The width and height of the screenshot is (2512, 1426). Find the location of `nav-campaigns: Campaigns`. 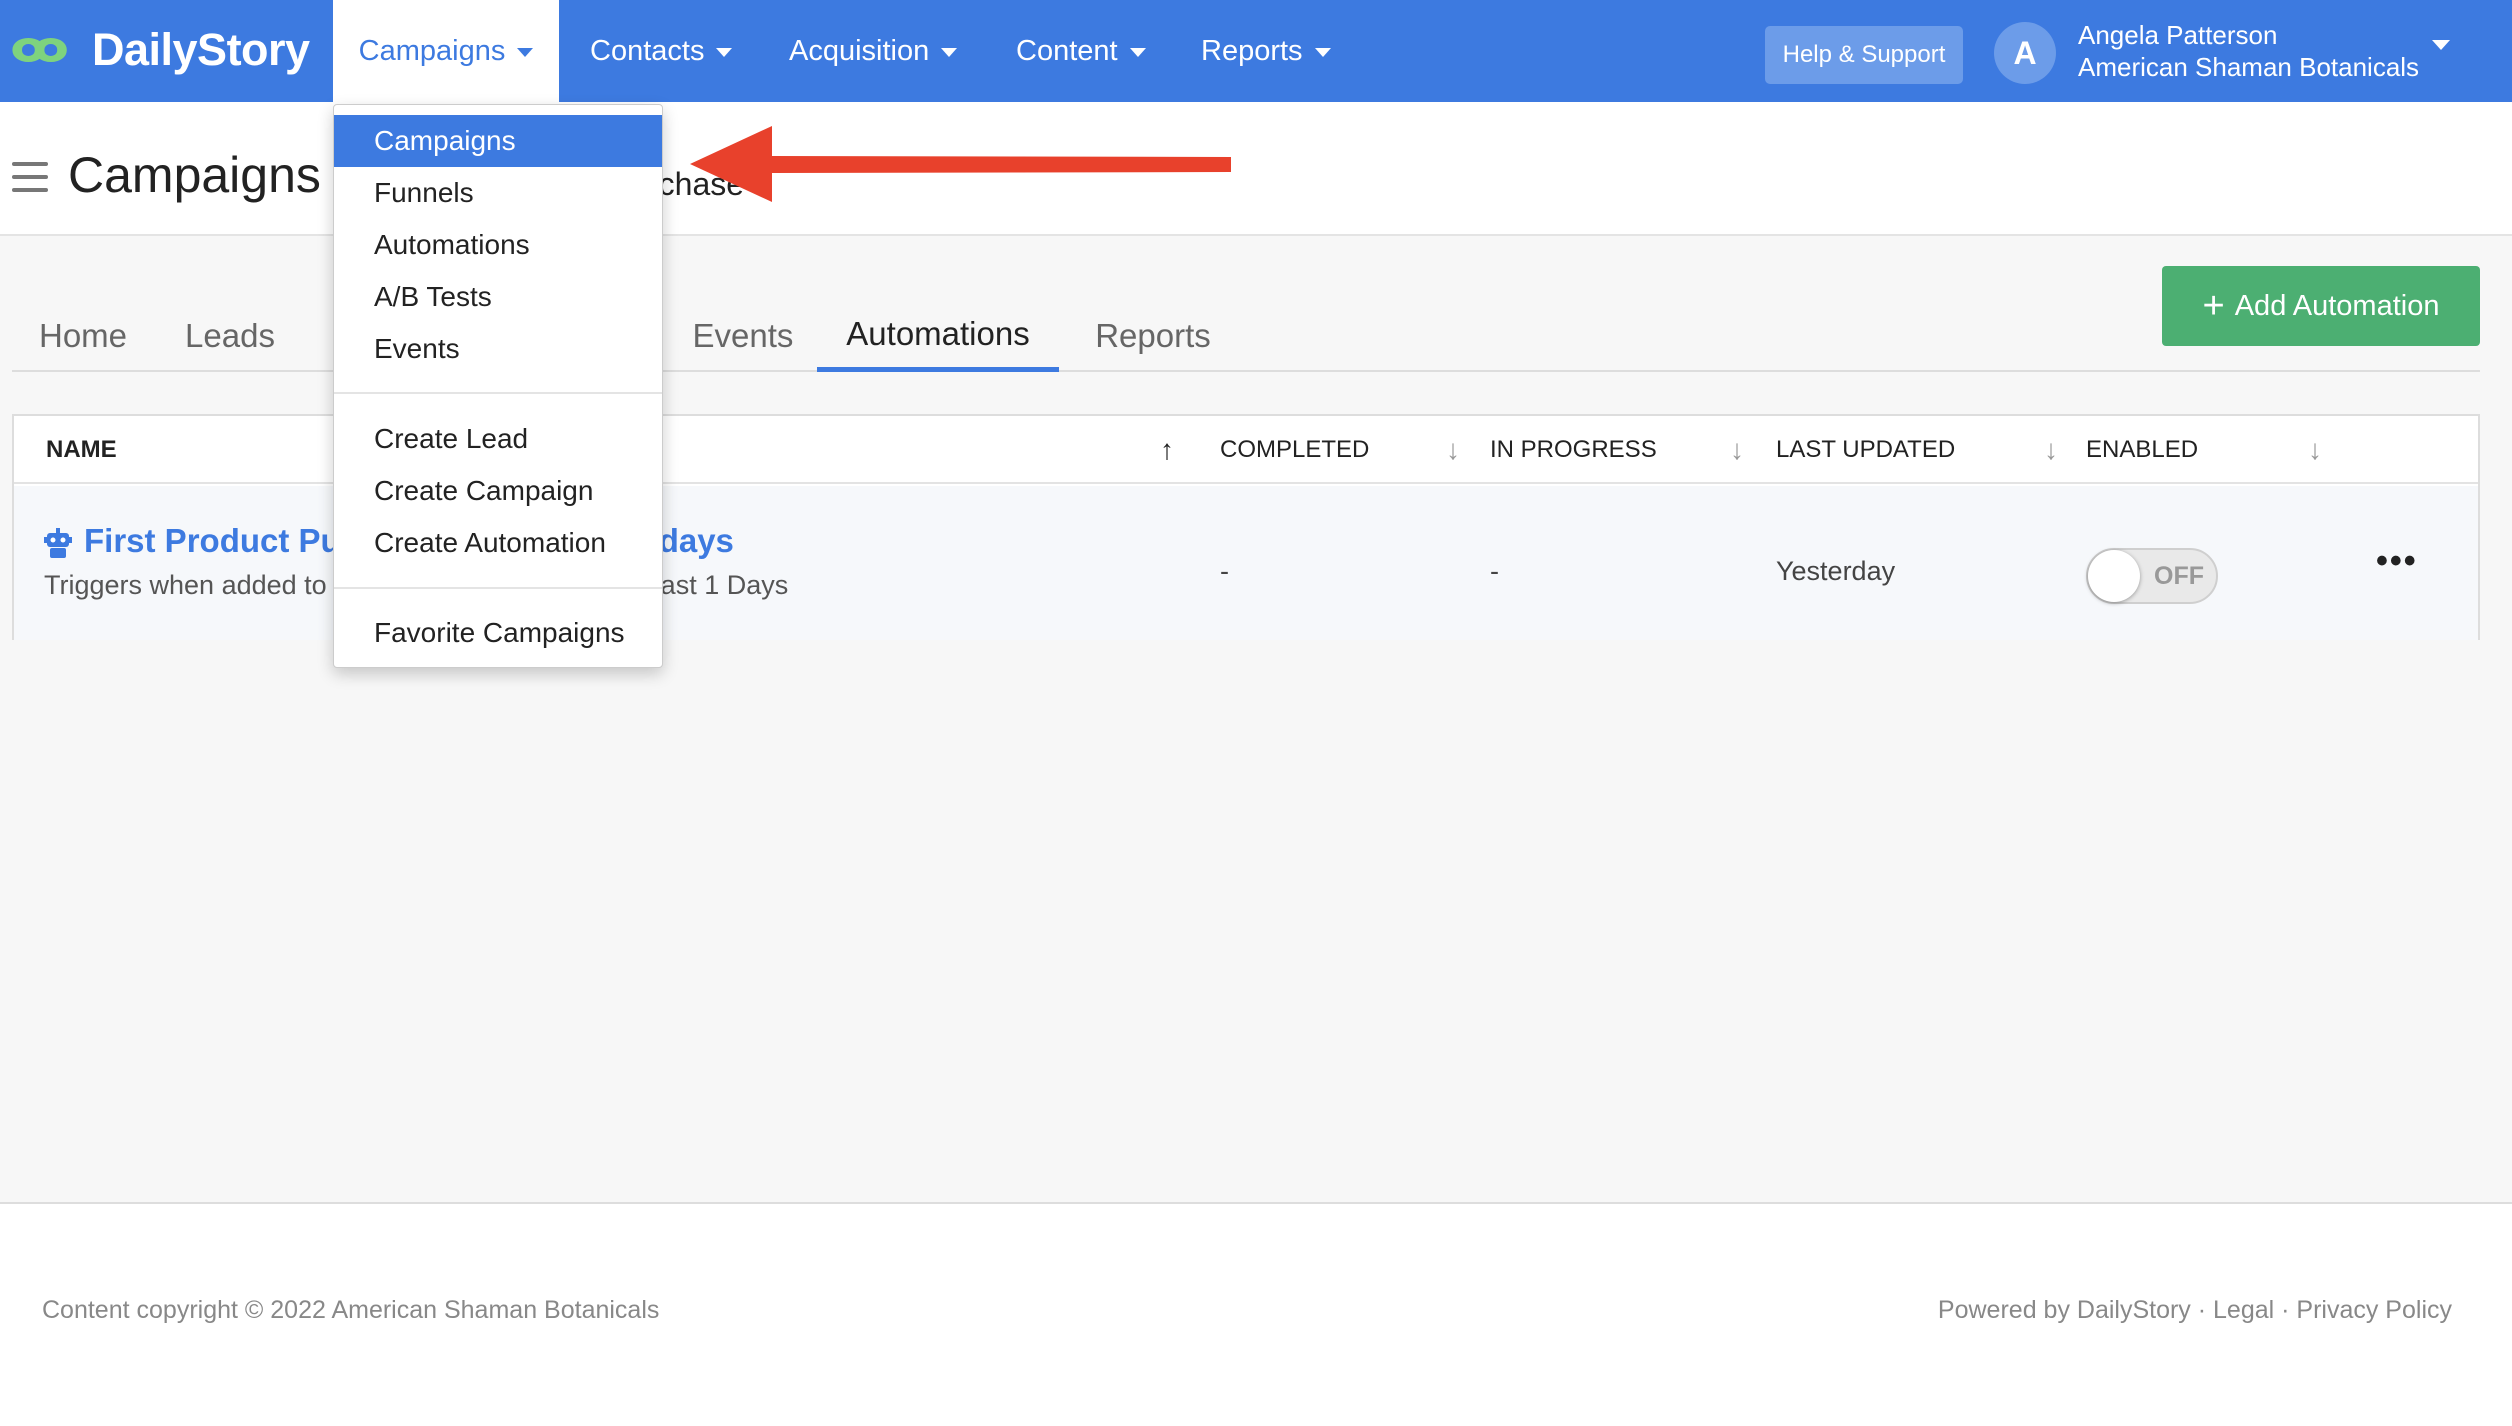

nav-campaigns: Campaigns is located at coordinates (446, 51).